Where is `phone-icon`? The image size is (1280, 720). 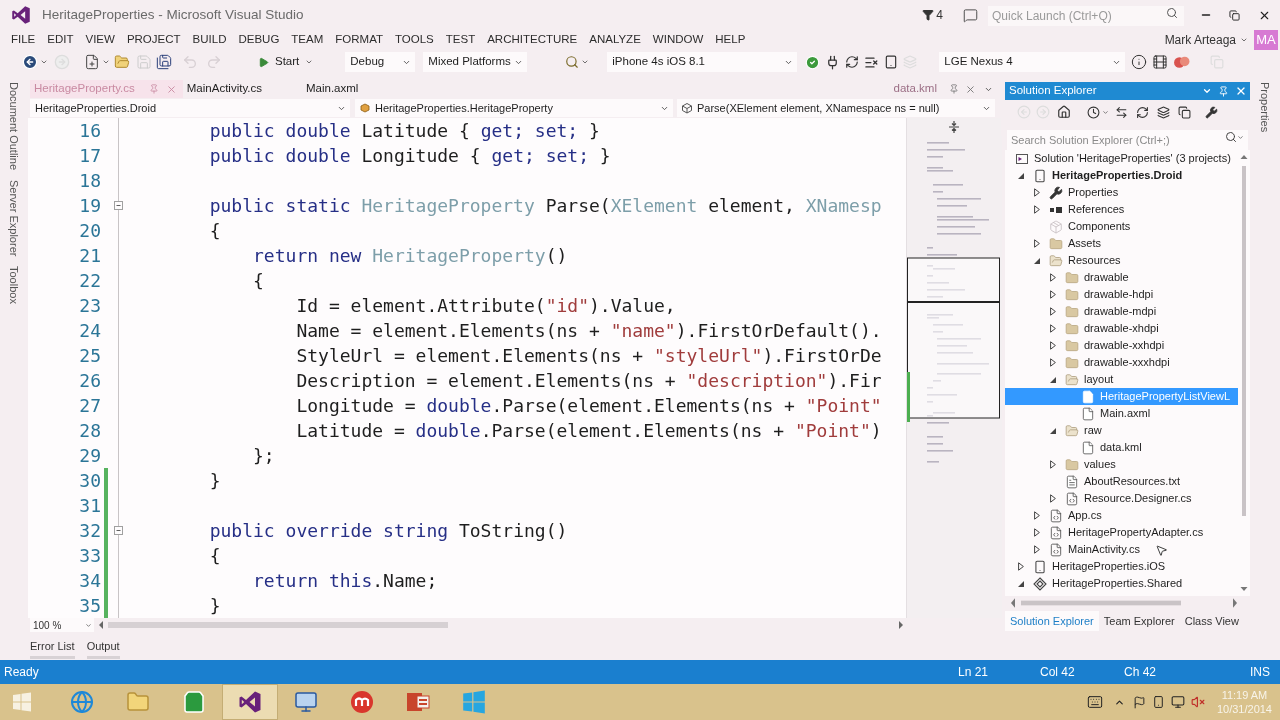
phone-icon is located at coordinates (1158, 702).